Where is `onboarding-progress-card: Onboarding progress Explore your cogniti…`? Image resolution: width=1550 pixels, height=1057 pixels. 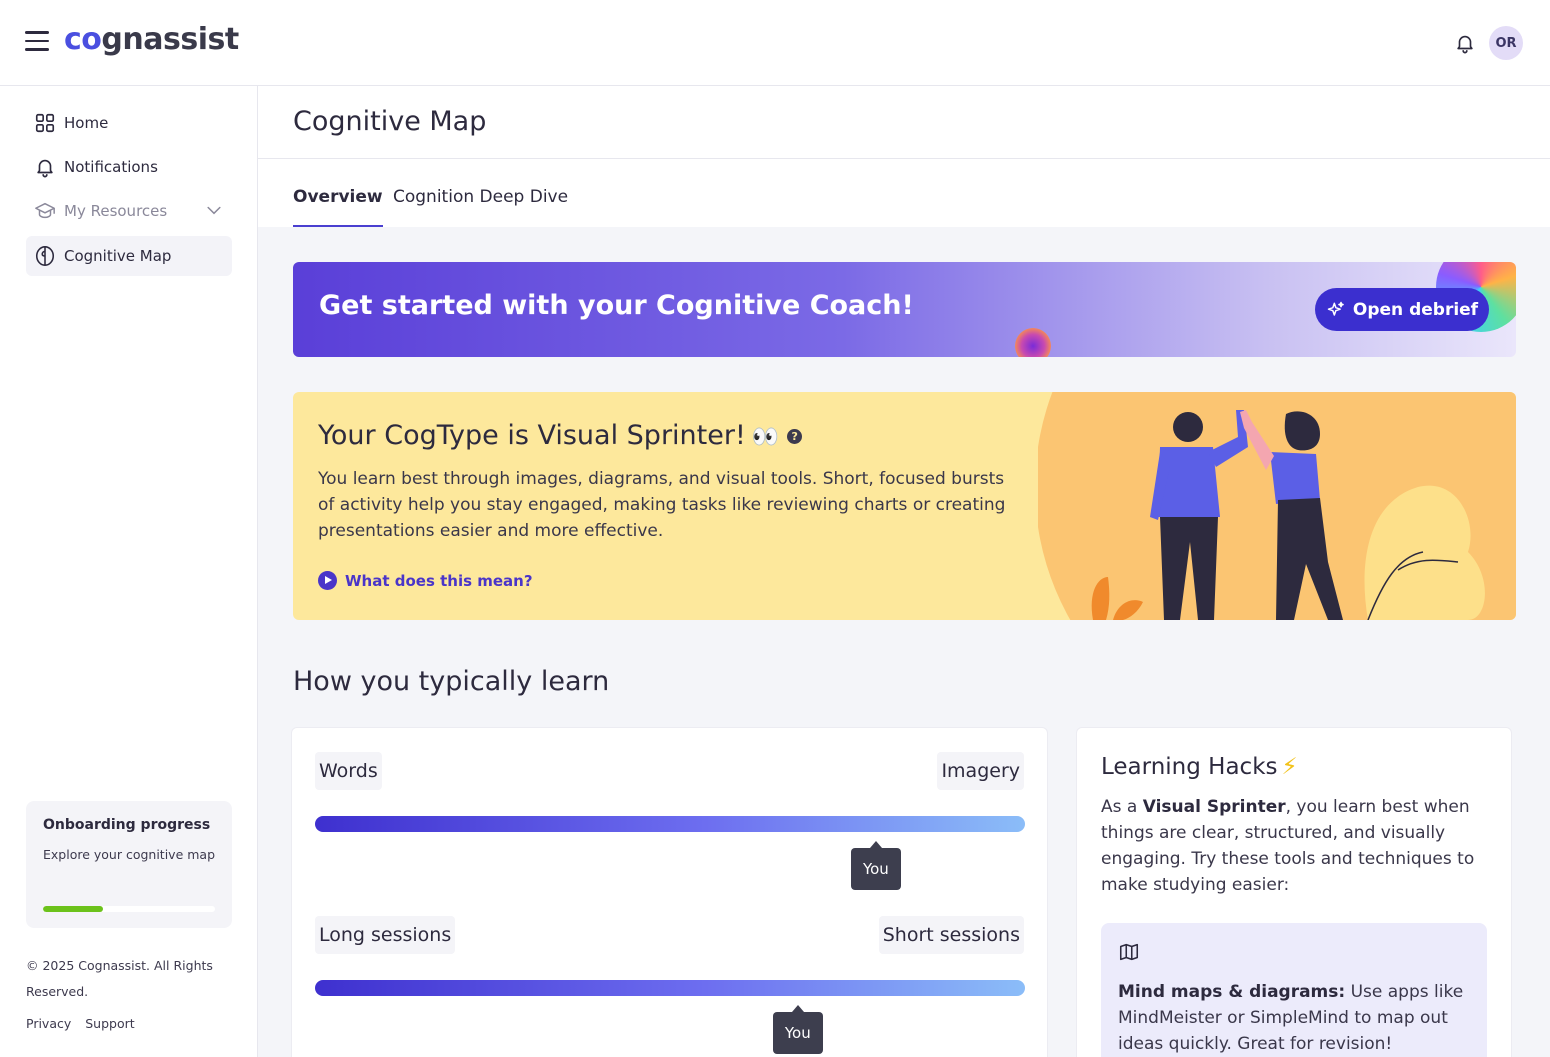 onboarding-progress-card: Onboarding progress Explore your cogniti… is located at coordinates (129, 864).